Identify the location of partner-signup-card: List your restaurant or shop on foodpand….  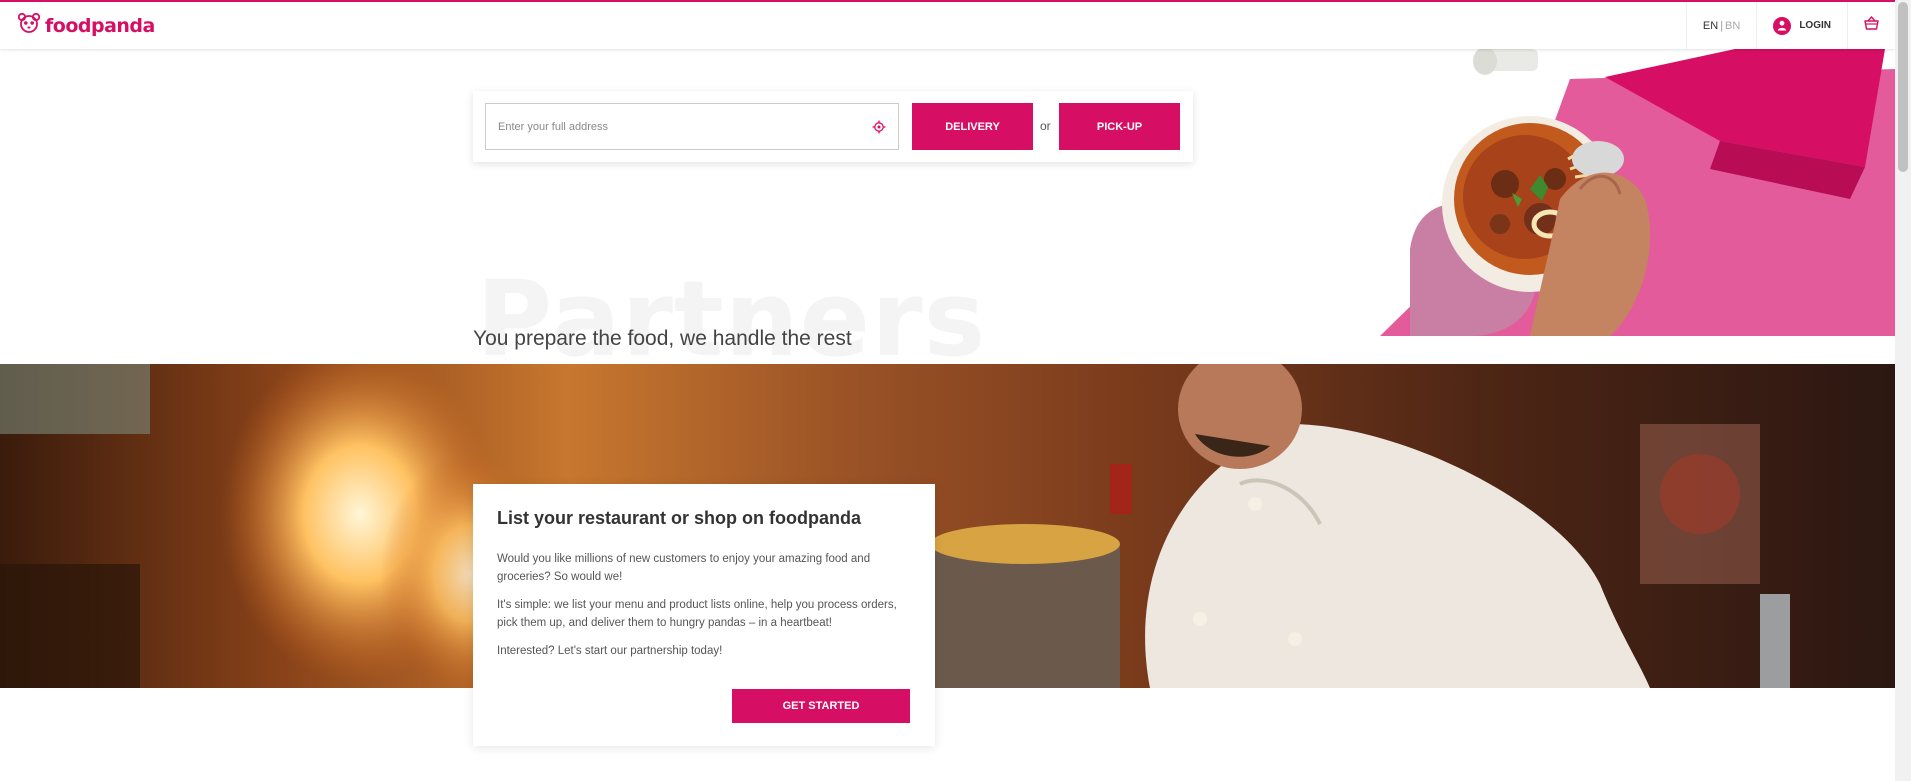
(704, 615).